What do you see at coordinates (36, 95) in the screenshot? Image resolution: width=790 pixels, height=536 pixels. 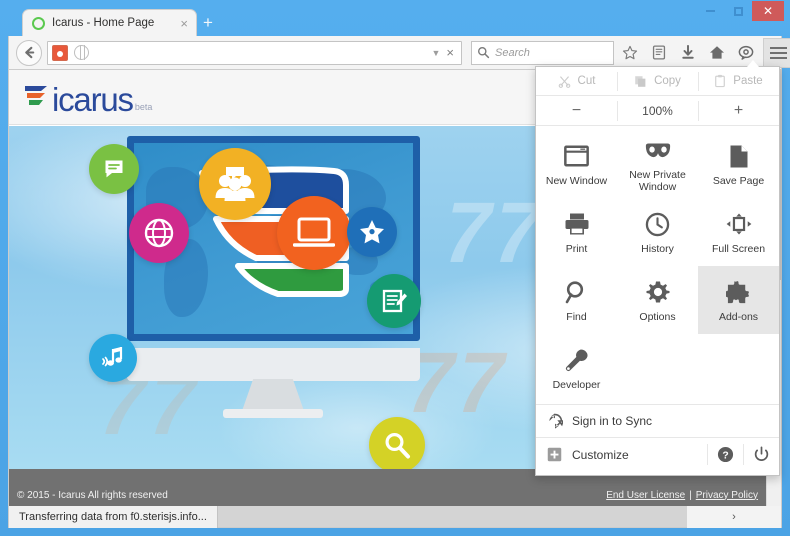 I see `icarus-wing-logo-icon` at bounding box center [36, 95].